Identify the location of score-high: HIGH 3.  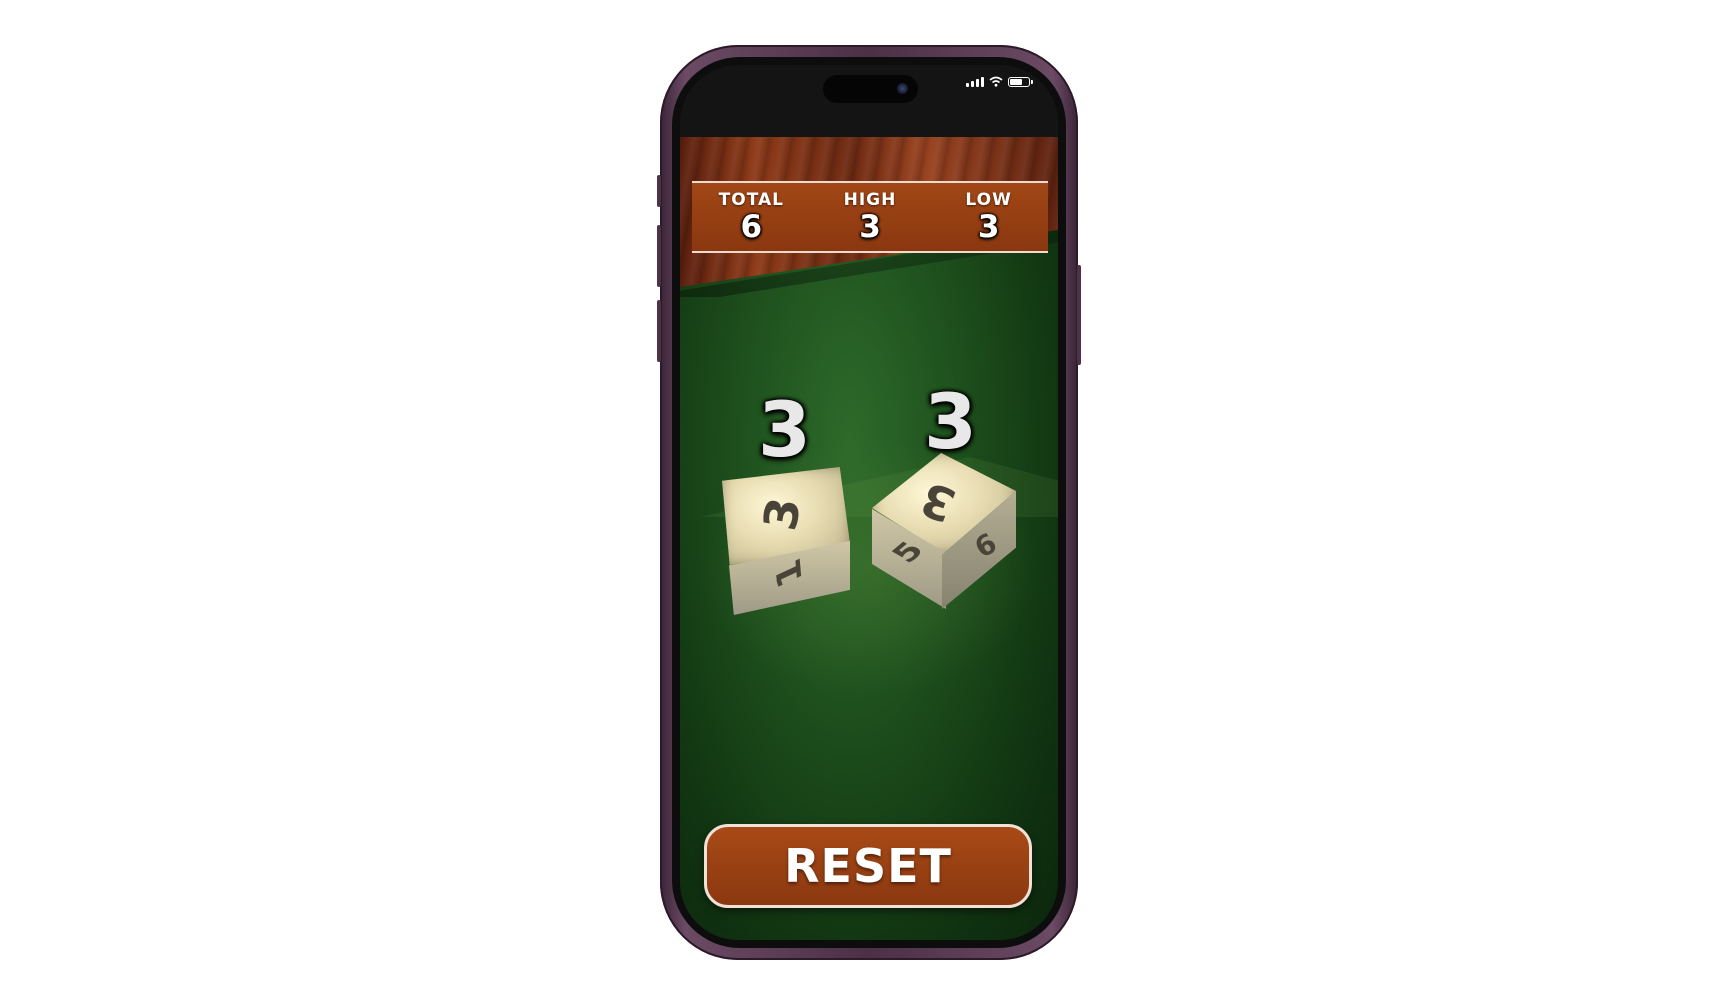
(869, 217).